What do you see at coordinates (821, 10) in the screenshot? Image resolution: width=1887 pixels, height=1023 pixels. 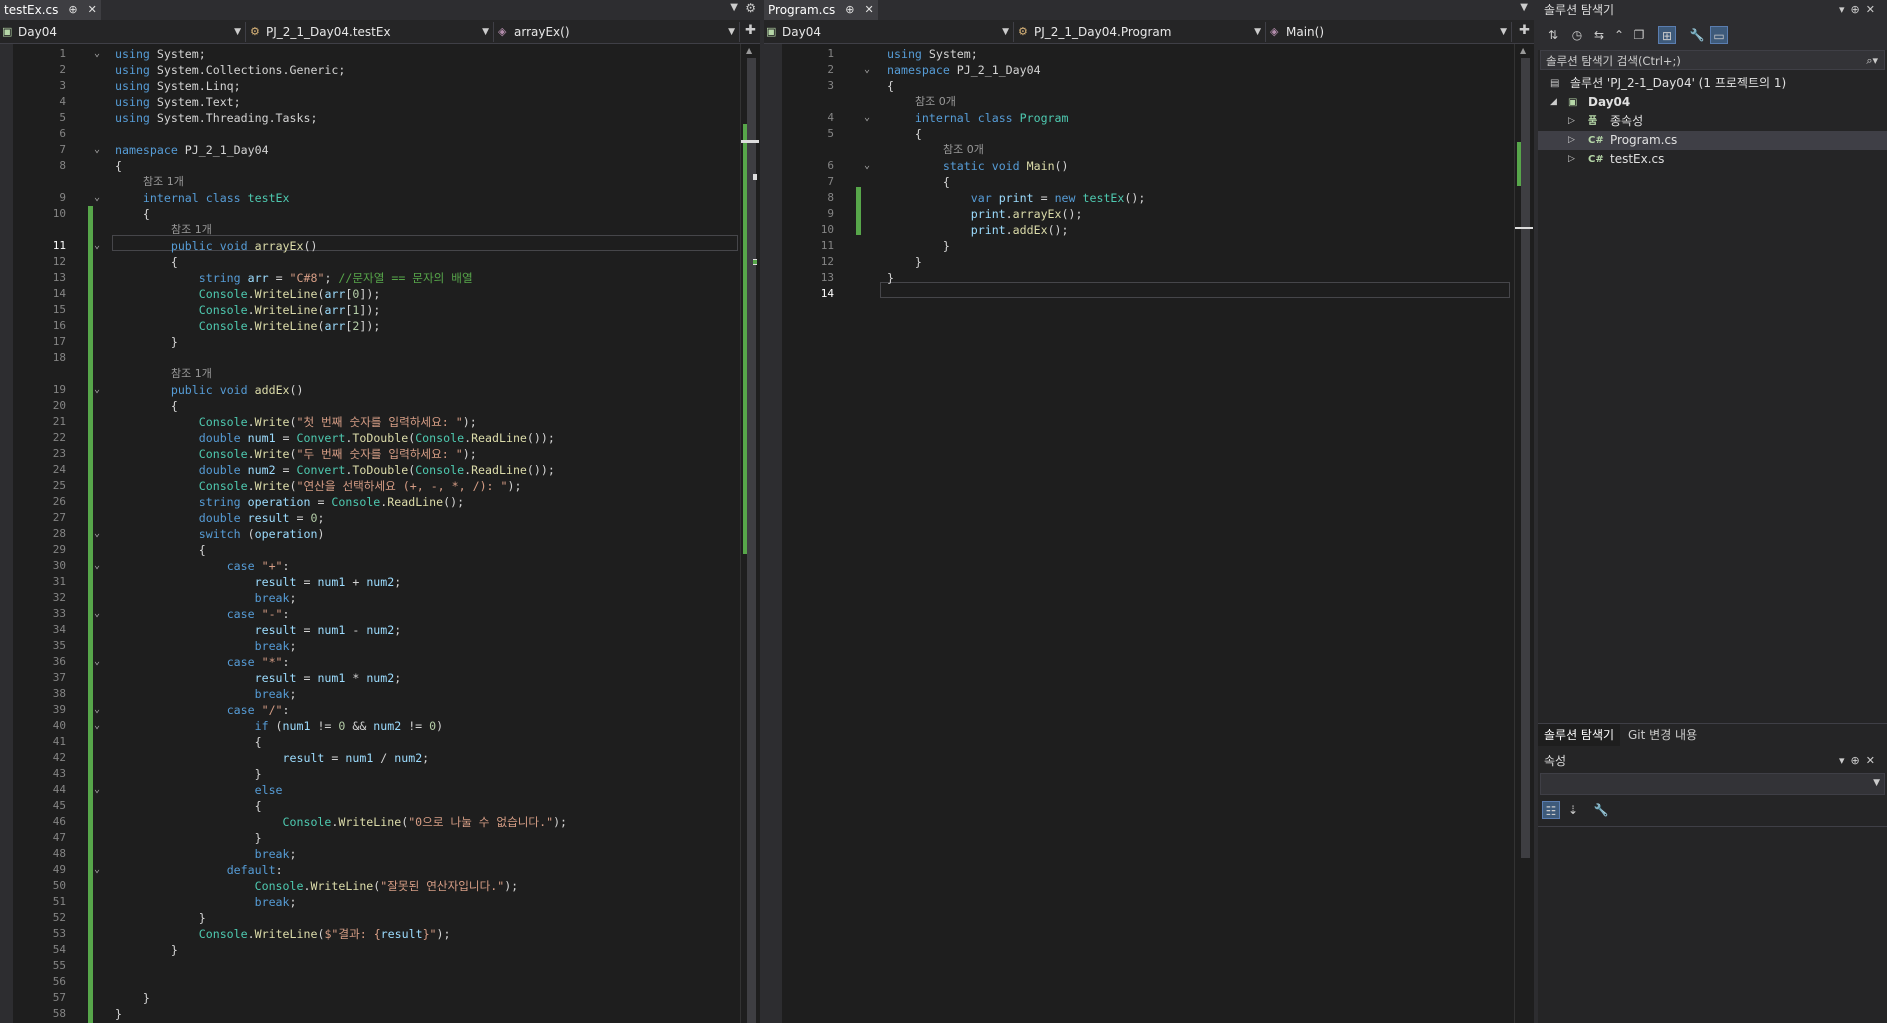 I see `tab-program: Program.cs ⊕ ✕` at bounding box center [821, 10].